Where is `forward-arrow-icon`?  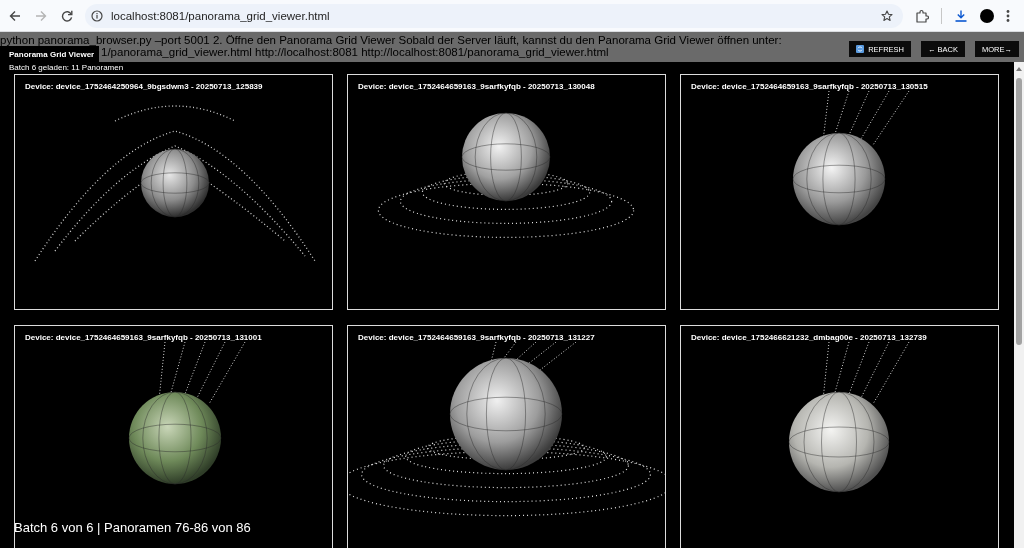
forward-arrow-icon is located at coordinates (41, 15).